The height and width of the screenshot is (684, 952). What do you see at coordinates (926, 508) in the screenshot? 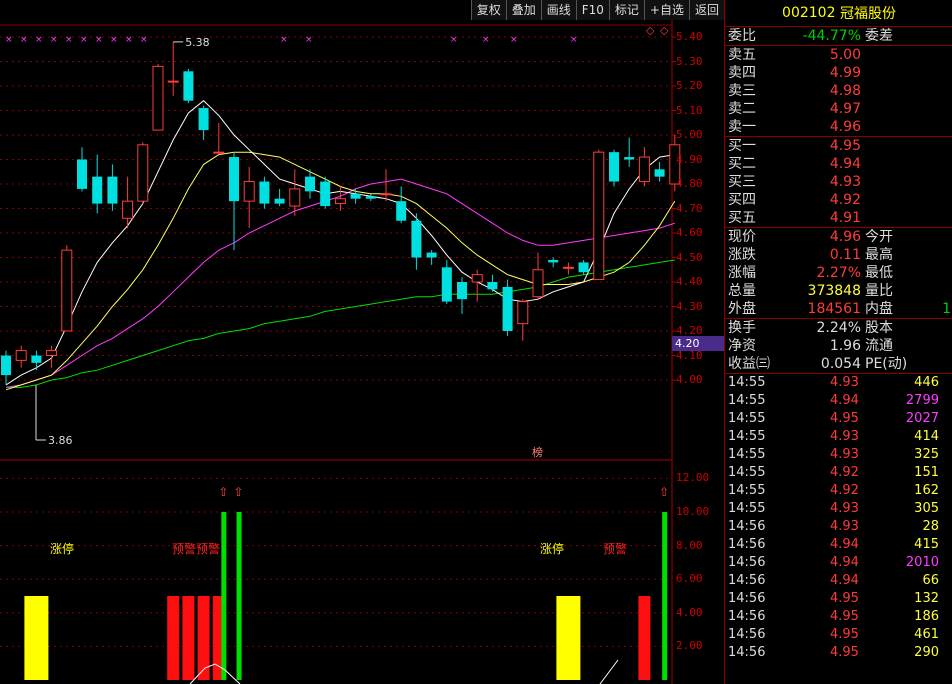
I see `tick-volume: 305` at bounding box center [926, 508].